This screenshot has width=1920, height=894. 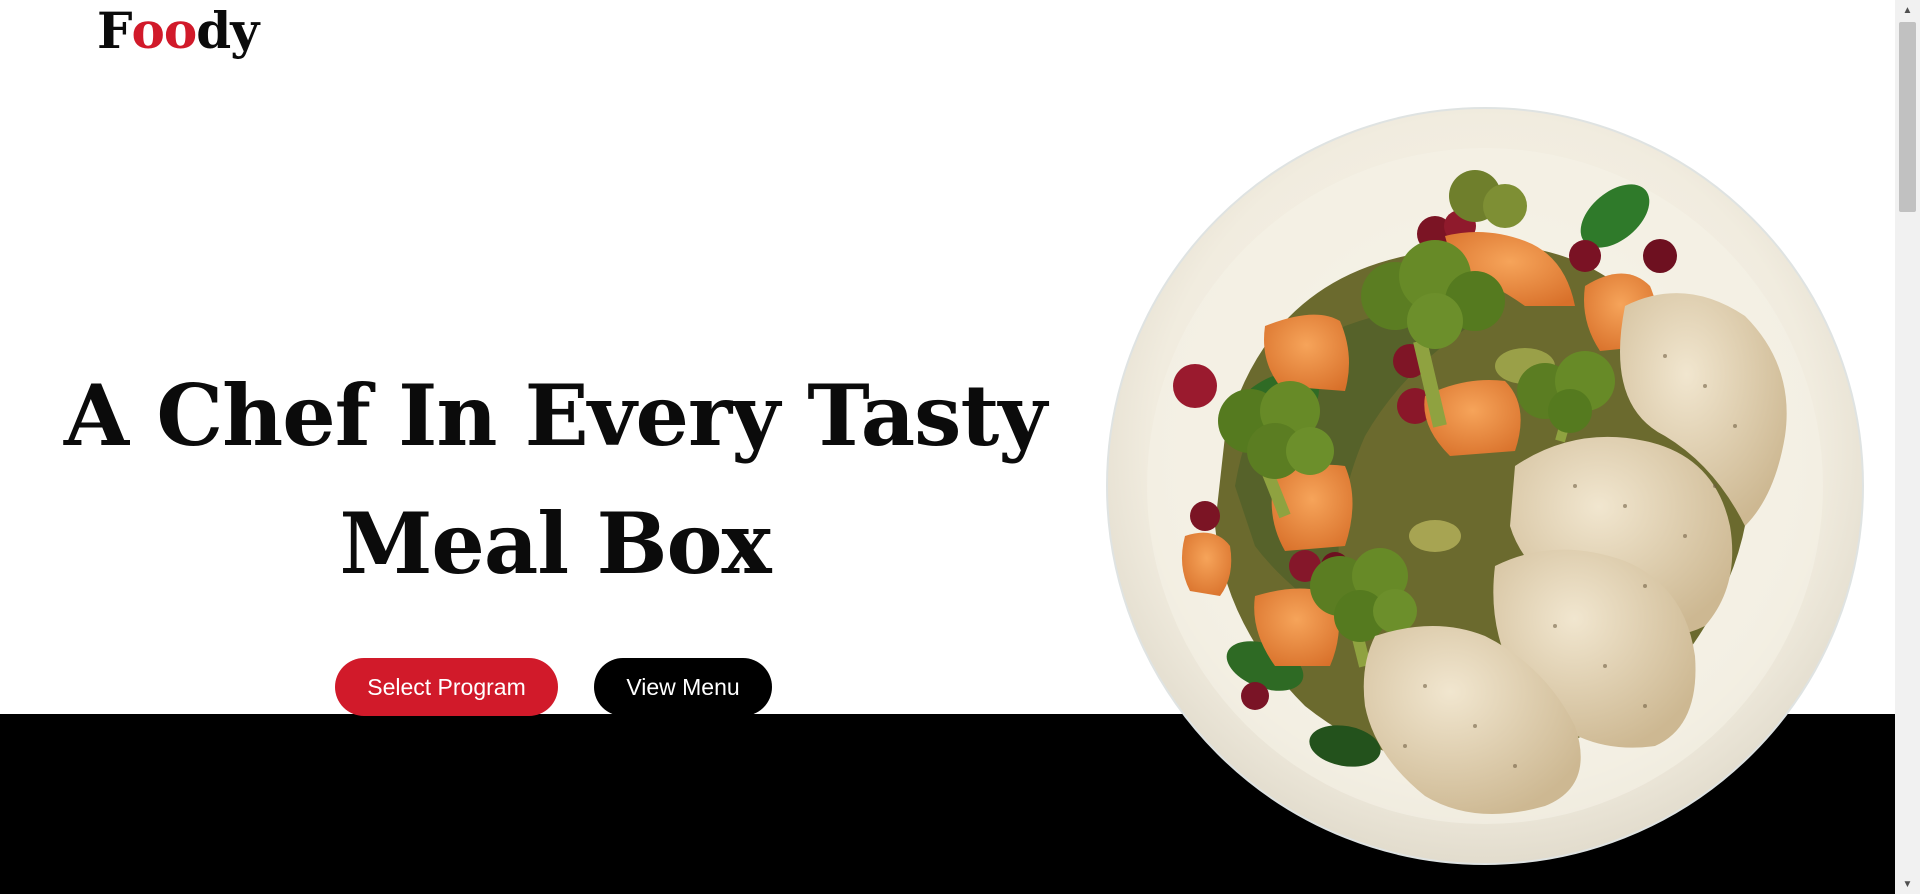 I want to click on logo: Foody, so click(x=178, y=31).